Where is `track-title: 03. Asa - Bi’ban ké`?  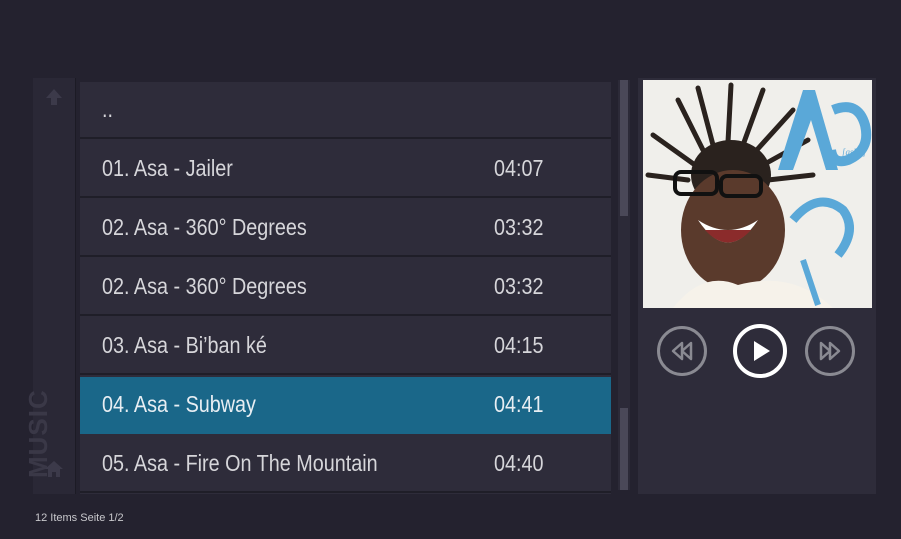
track-title: 03. Asa - Bi’ban ké is located at coordinates (184, 345).